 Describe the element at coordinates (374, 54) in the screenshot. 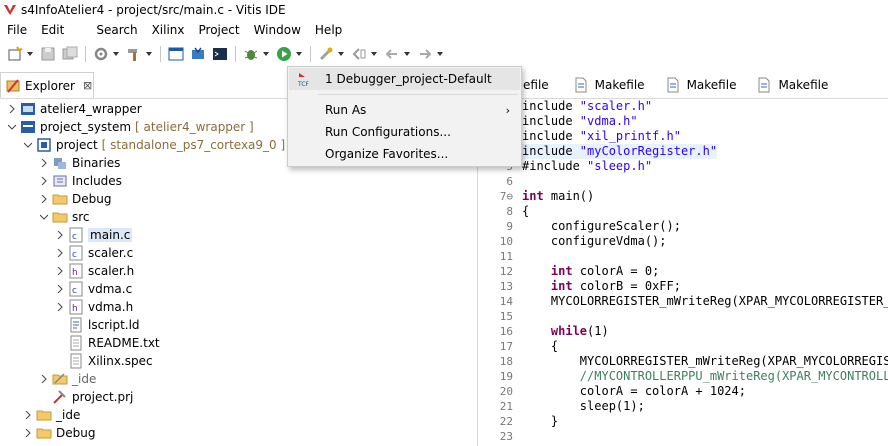

I see `last-edit-dropdown-arrow` at that location.